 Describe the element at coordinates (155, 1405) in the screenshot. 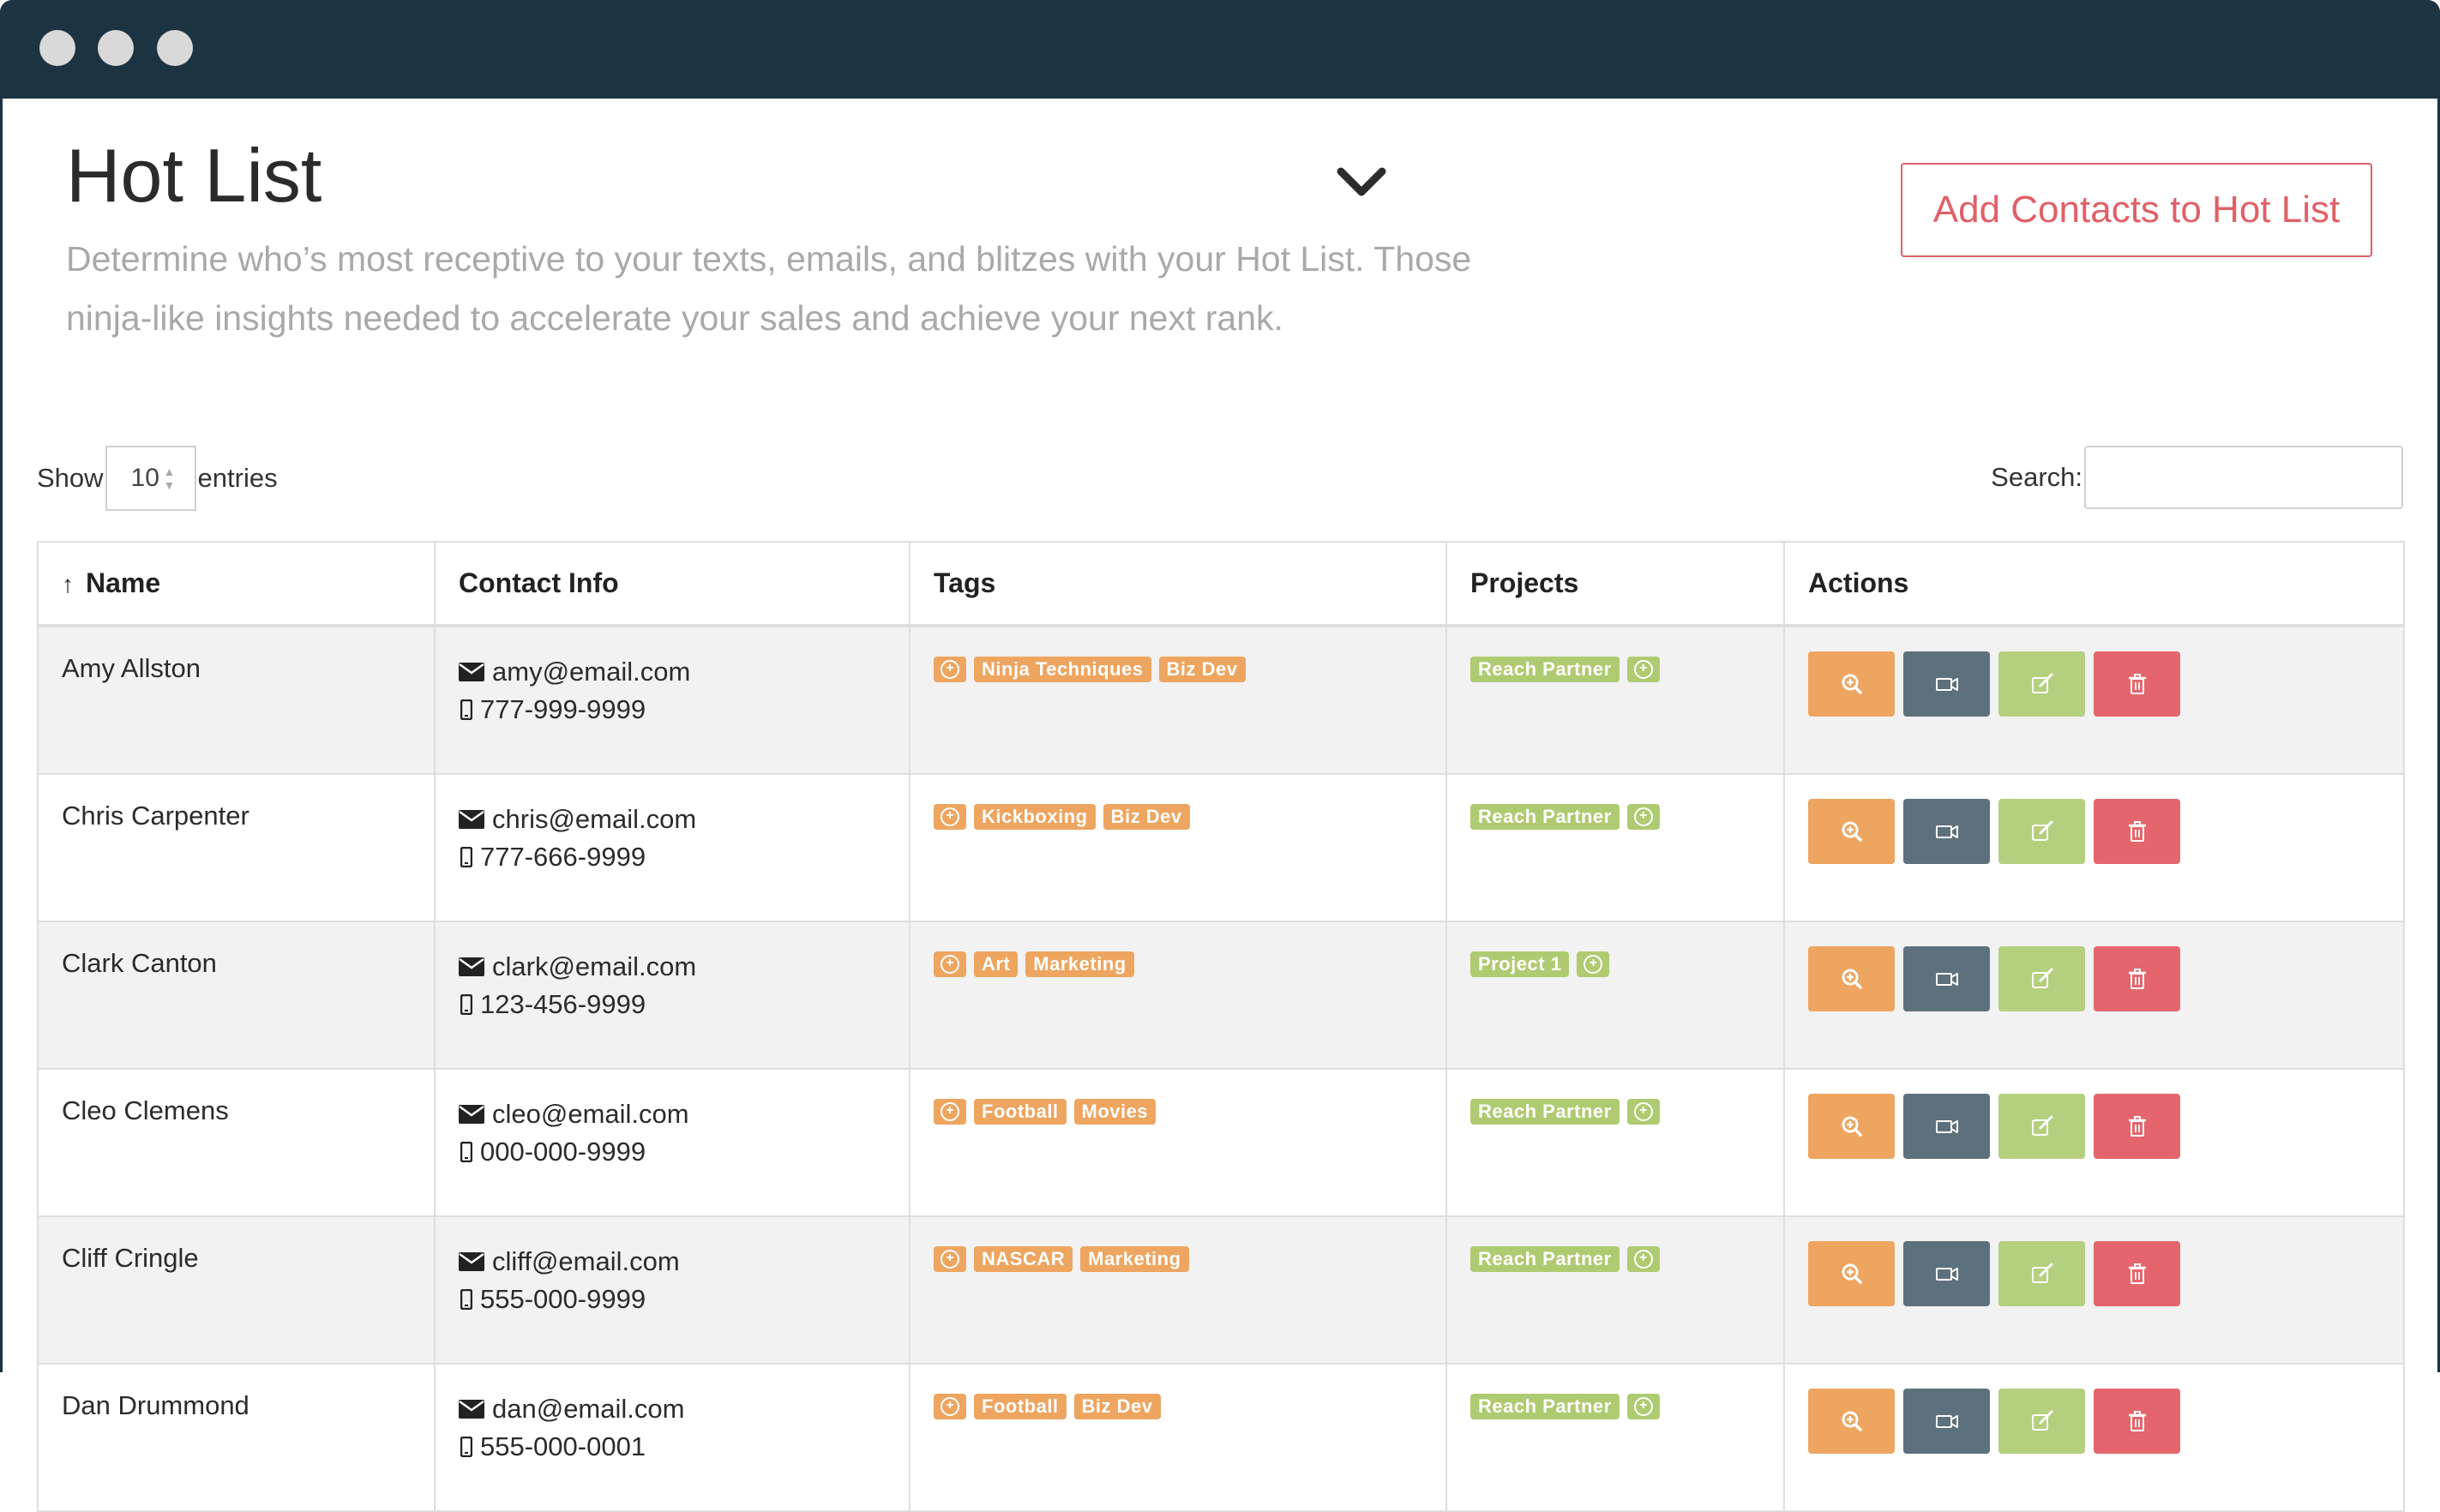

I see `contact-name: Dan Drummond` at that location.